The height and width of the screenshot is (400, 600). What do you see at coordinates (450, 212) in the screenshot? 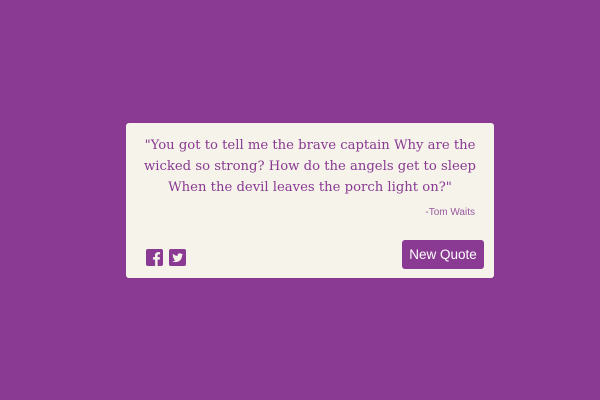
I see `quote-author: -Tom Waits` at bounding box center [450, 212].